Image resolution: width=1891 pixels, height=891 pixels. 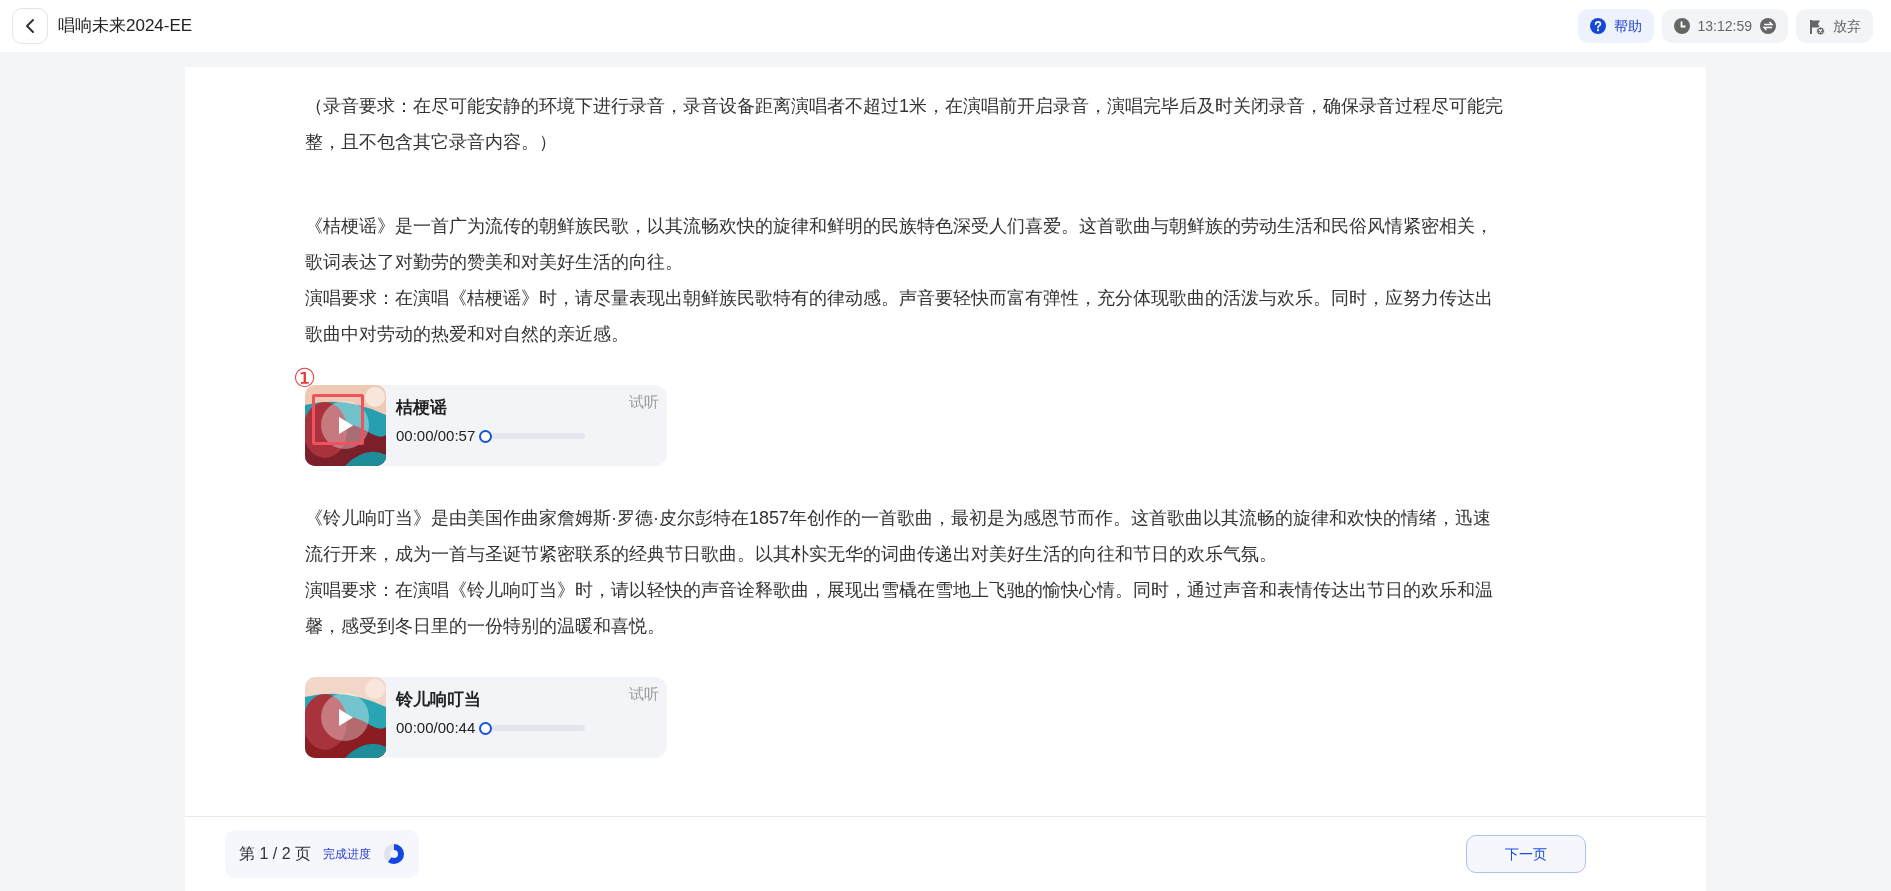 I want to click on back-button, so click(x=30, y=26).